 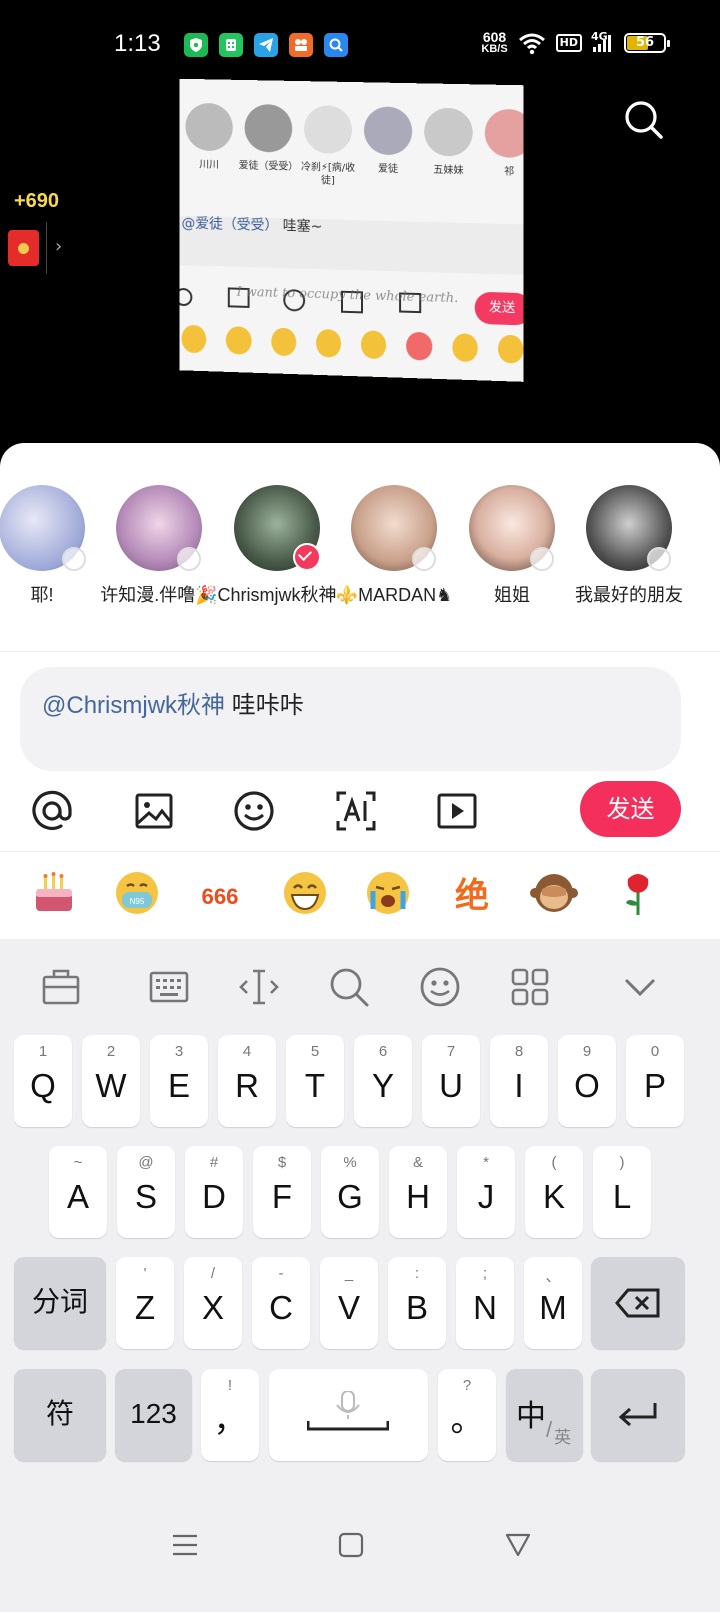 I want to click on 666-emoji: 666, so click(x=220, y=893).